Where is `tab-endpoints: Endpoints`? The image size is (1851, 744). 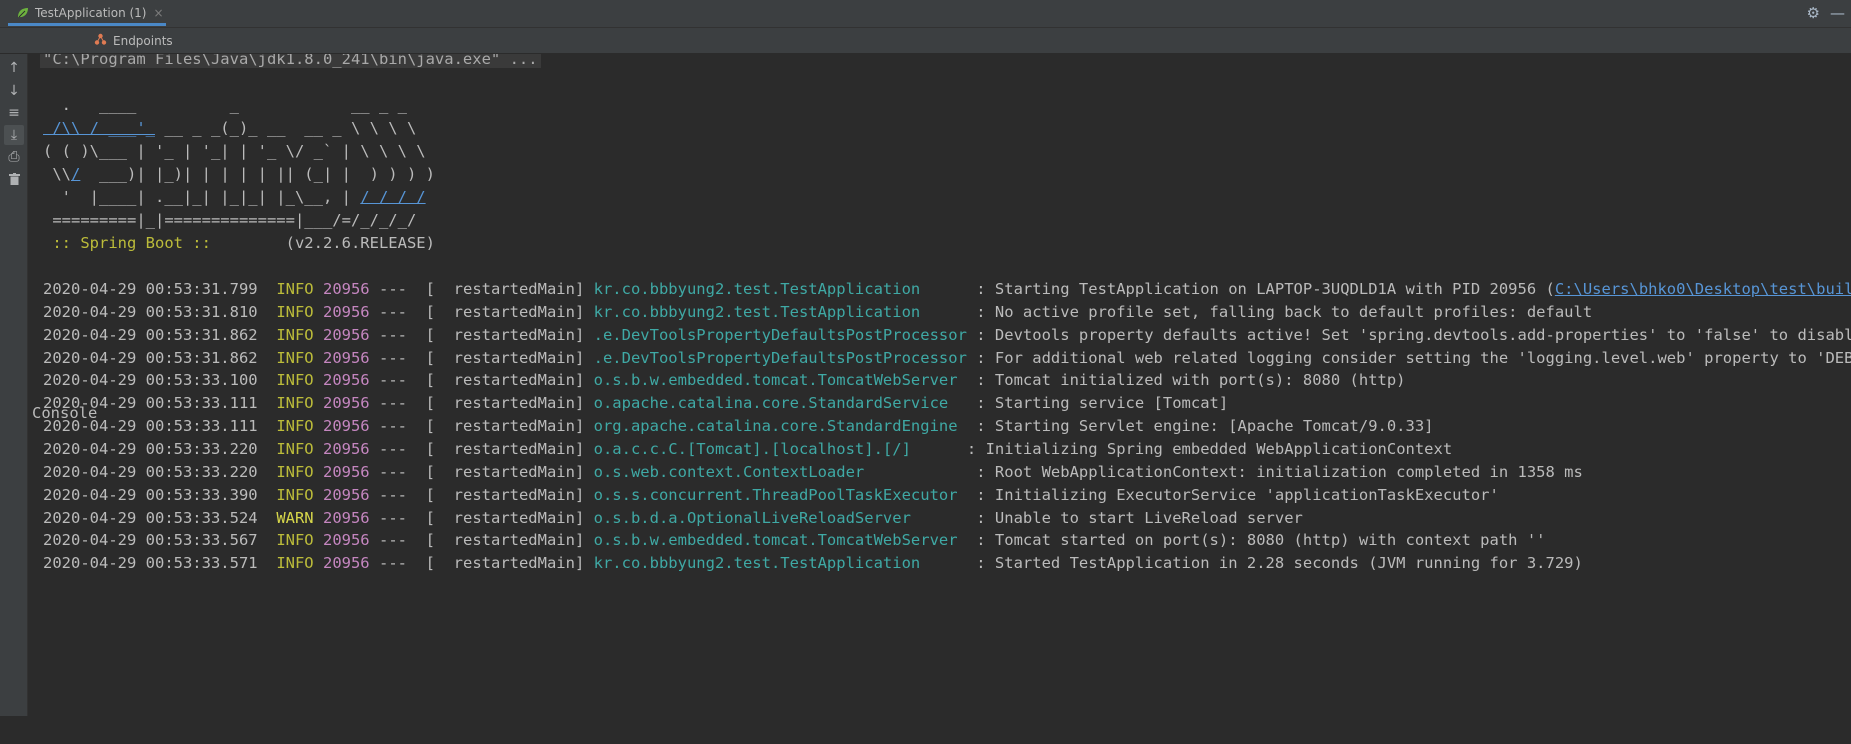 tab-endpoints: Endpoints is located at coordinates (133, 40).